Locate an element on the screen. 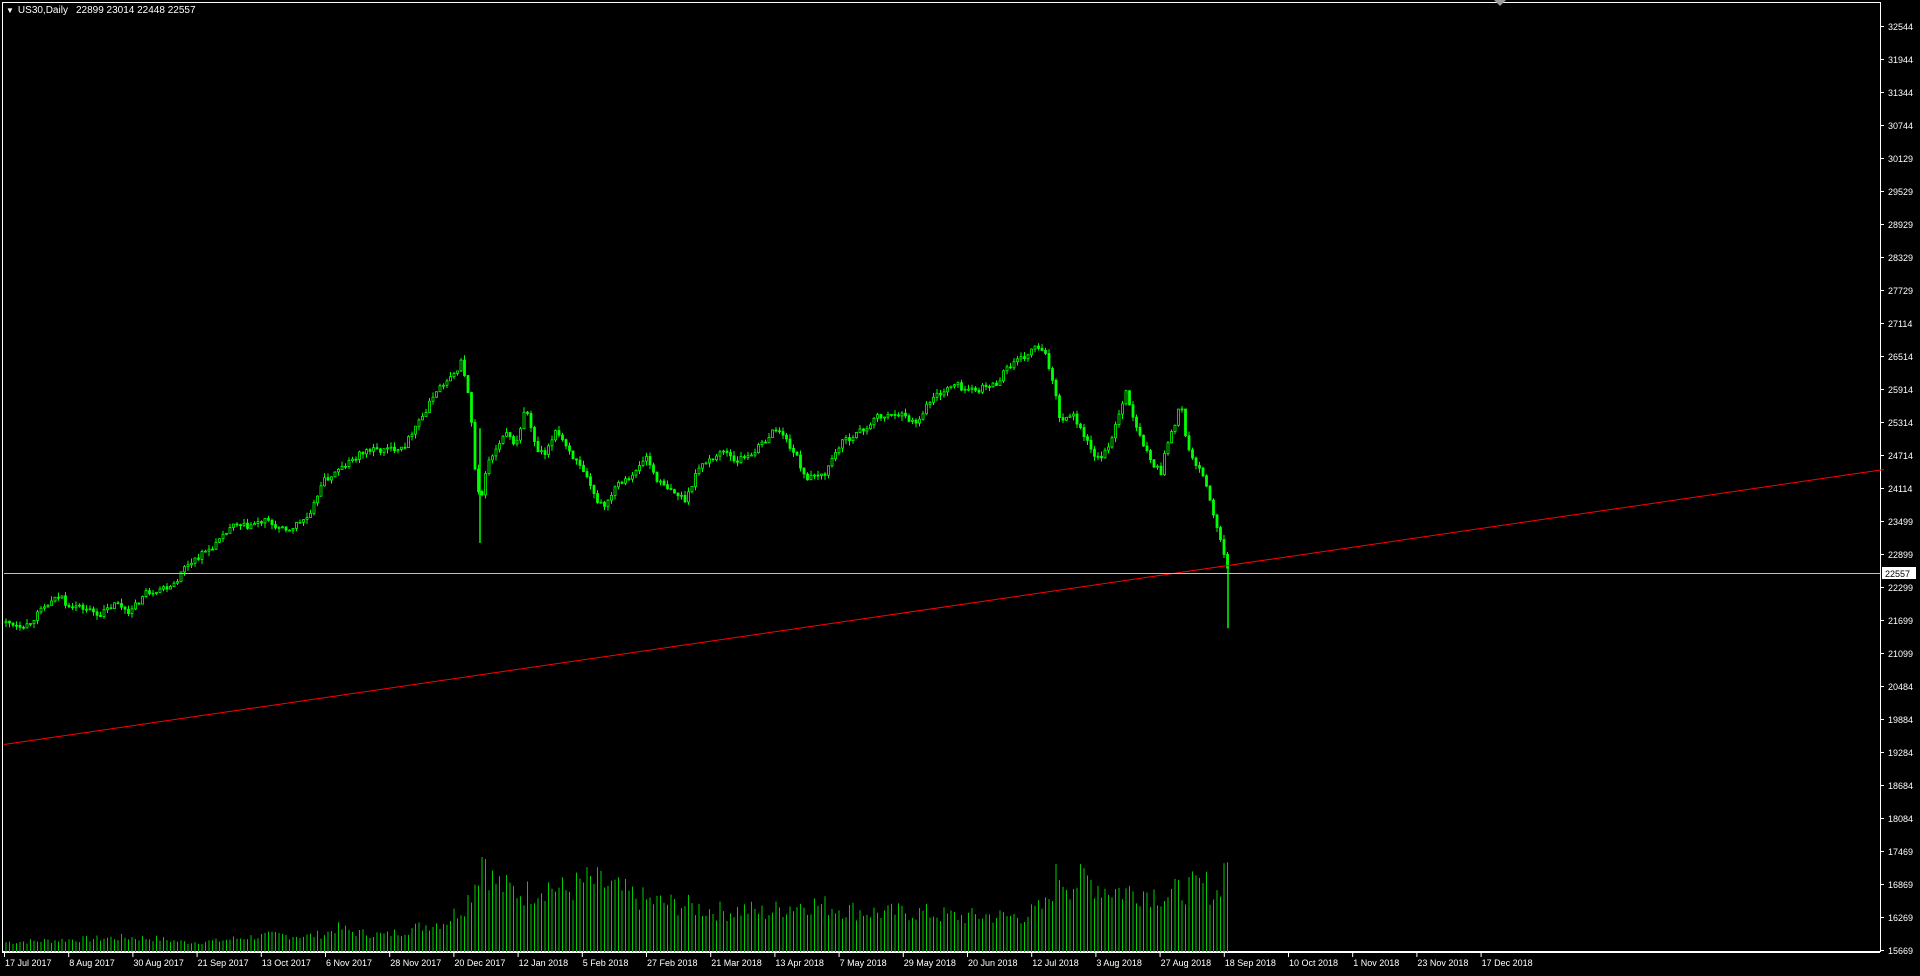  time-tick-label: 8 Aug 2017 is located at coordinates (92, 963).